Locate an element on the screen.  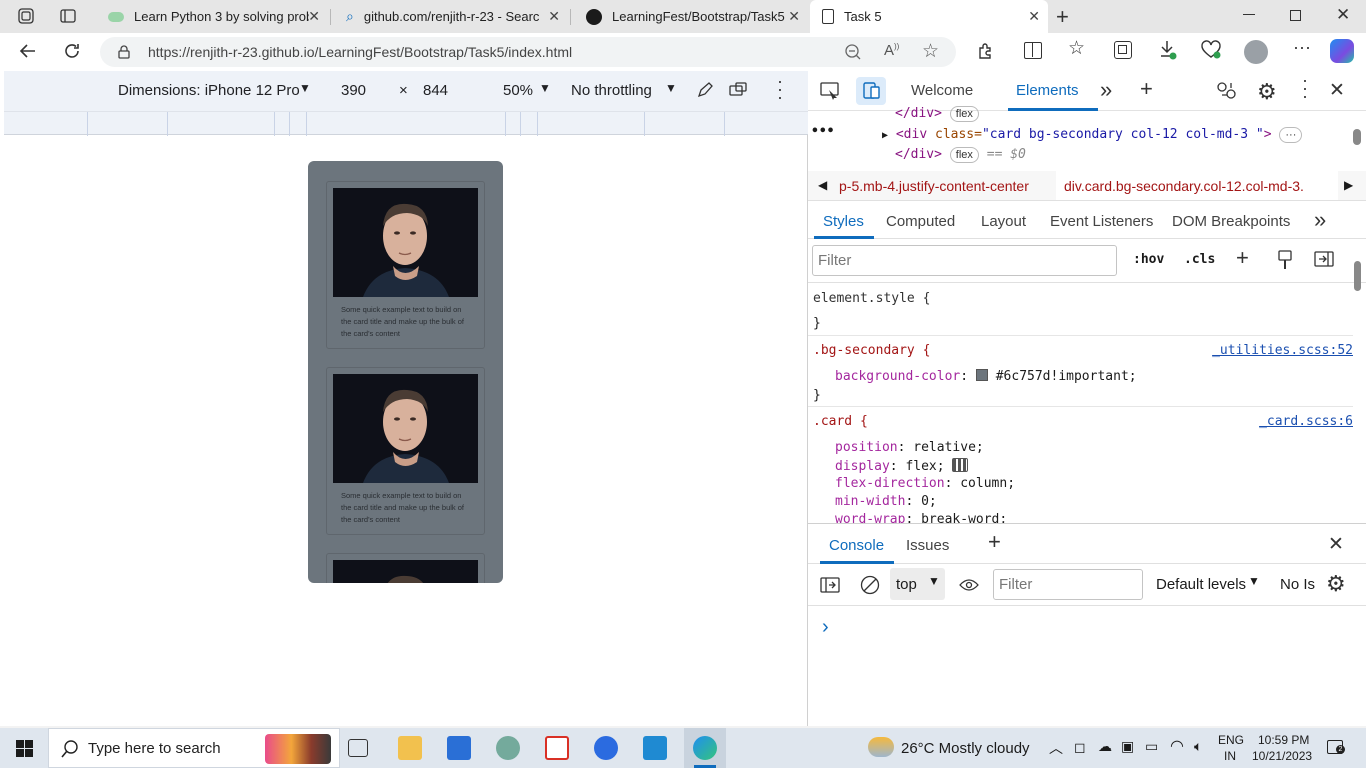
css-declaration: word-wrap: break-word; is located at coordinates (921, 517).